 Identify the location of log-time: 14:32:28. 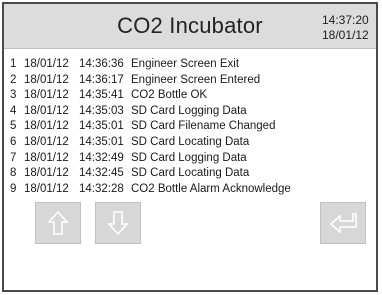
(101, 188).